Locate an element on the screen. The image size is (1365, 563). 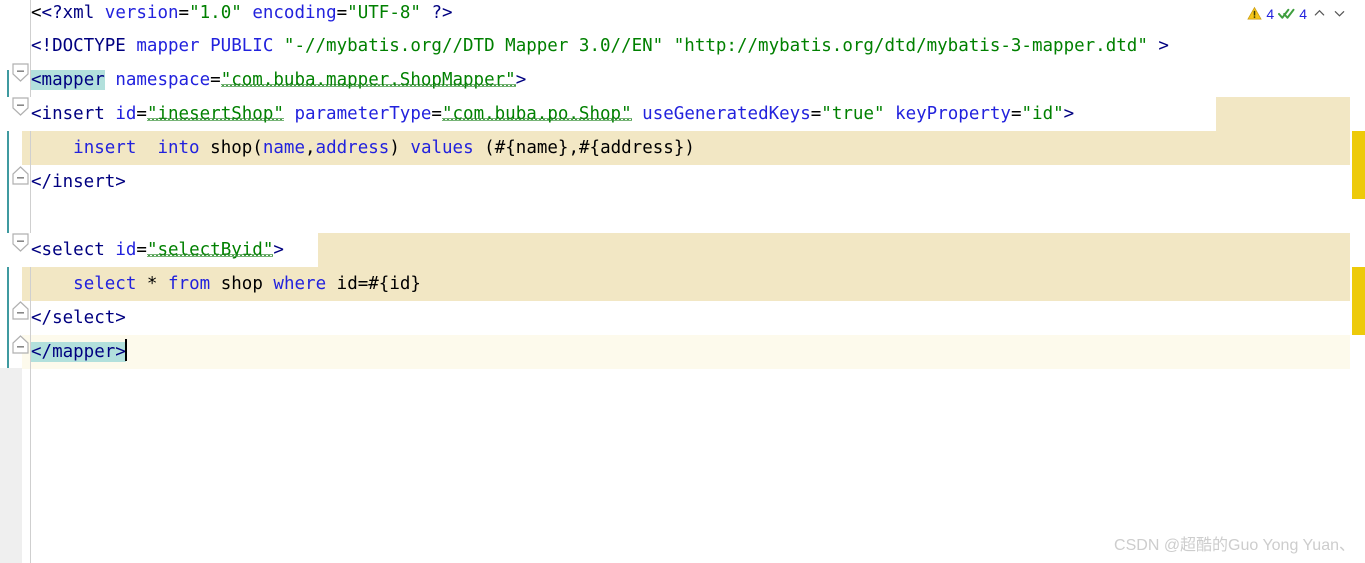
code-line: select * from shop where id=#{id} is located at coordinates (210, 284).